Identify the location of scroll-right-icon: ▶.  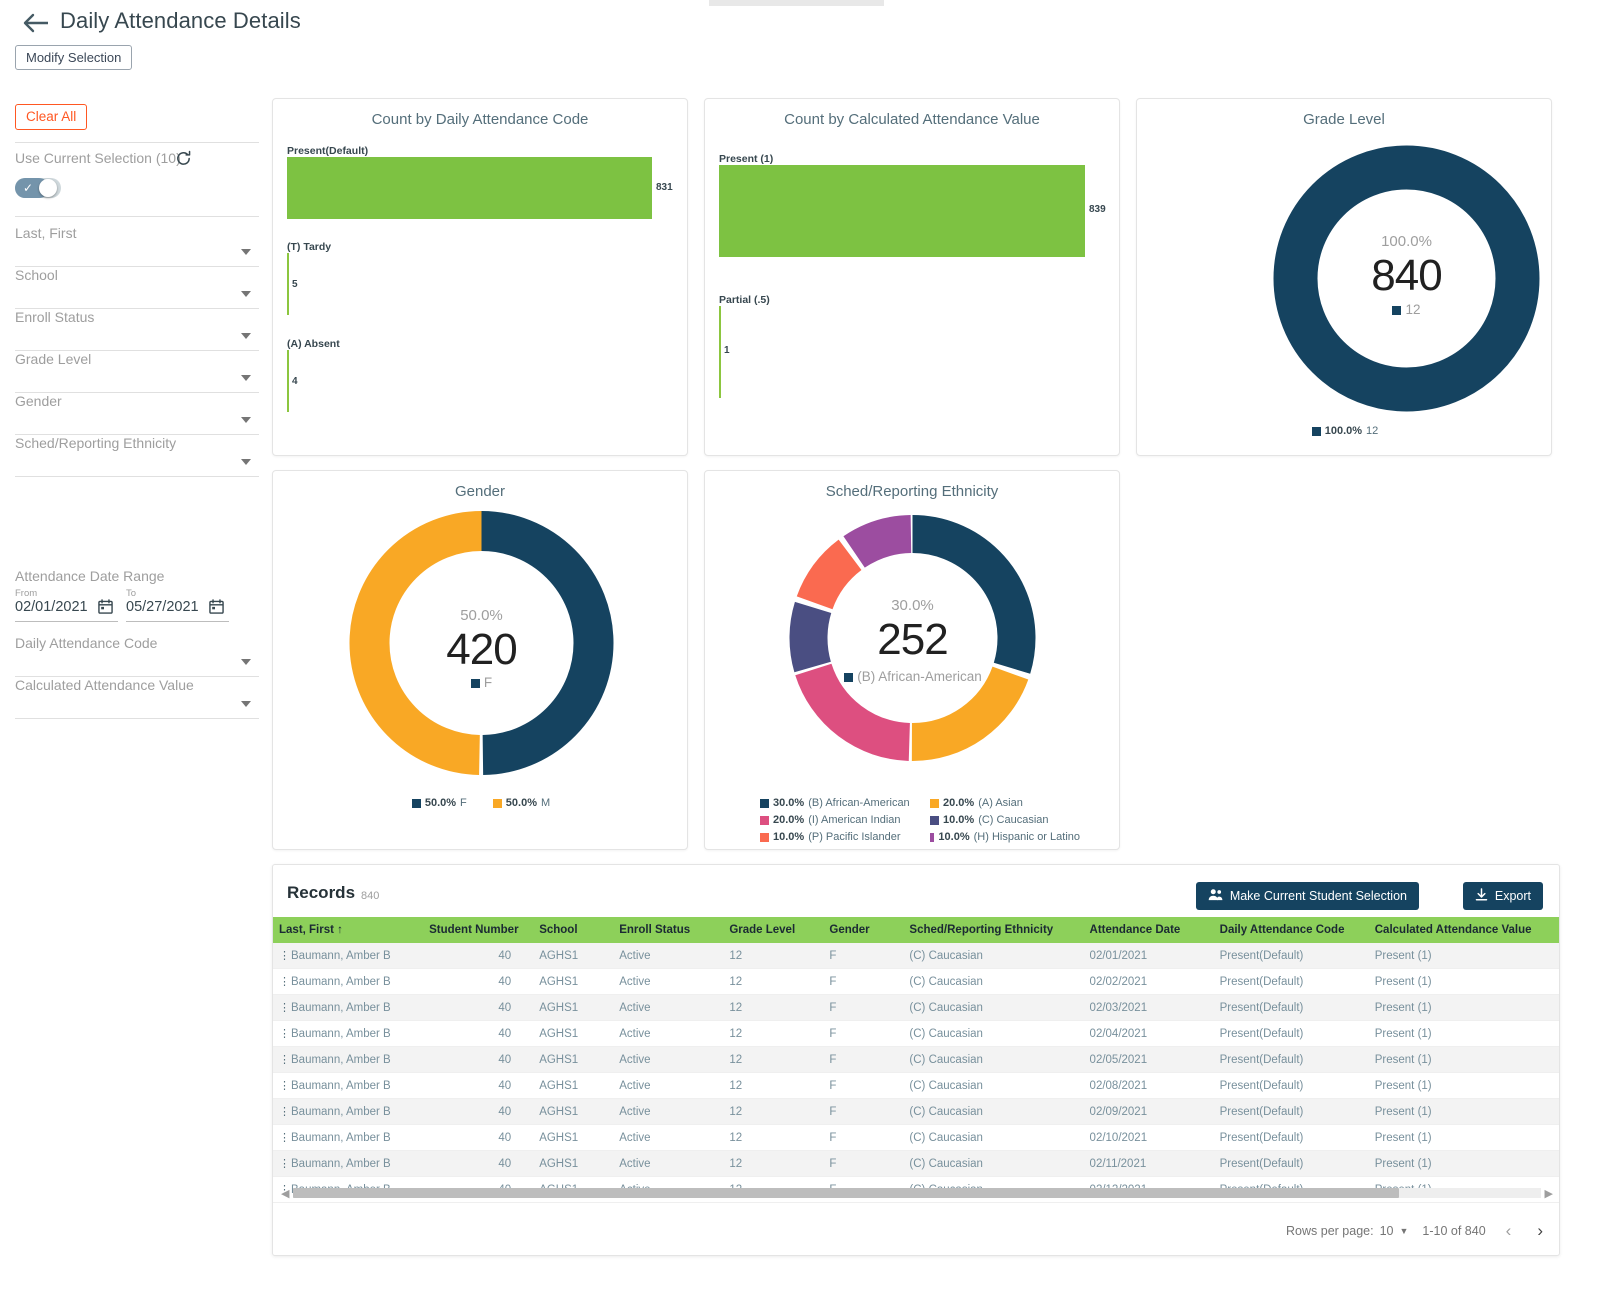
(1549, 1193).